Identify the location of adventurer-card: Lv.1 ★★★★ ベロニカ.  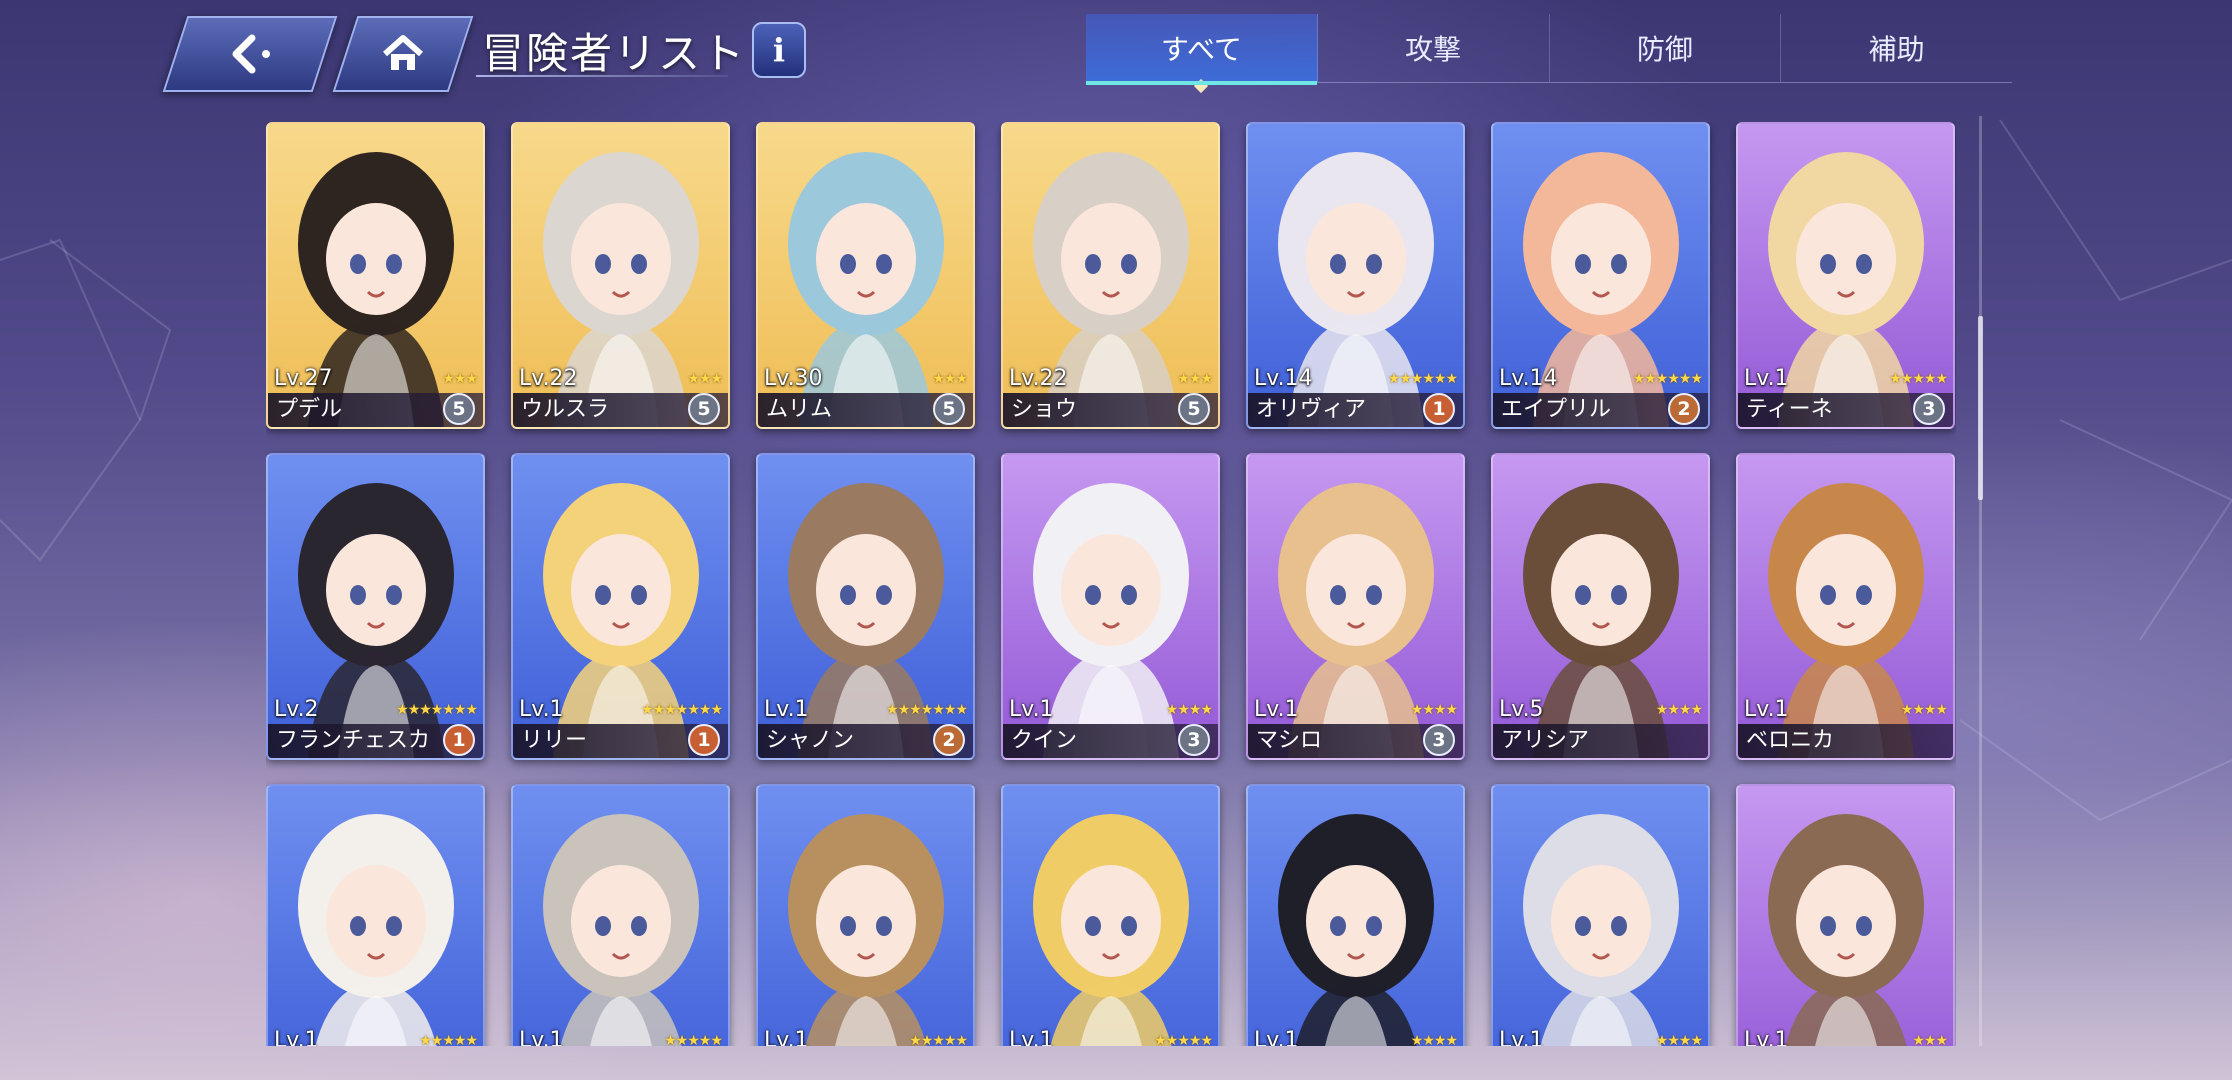
(1845, 606).